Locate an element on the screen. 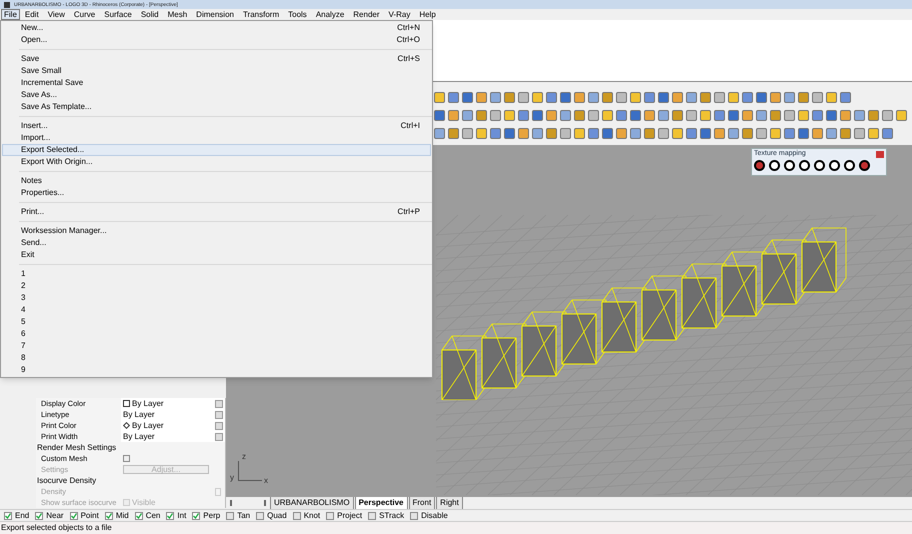 The image size is (912, 534). menu-entry: 8 is located at coordinates (216, 358).